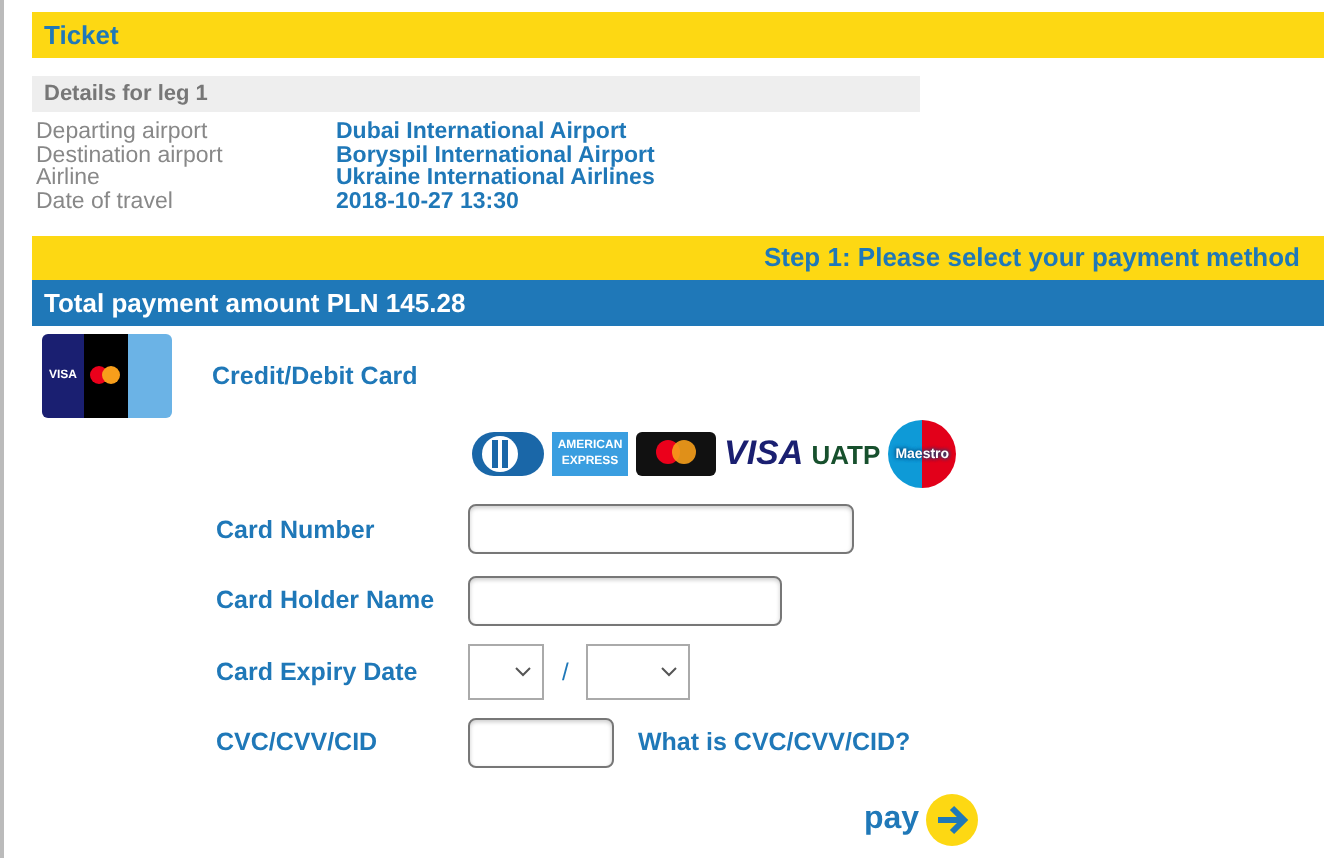  Describe the element at coordinates (315, 376) in the screenshot. I see `payment-method-label: Credit/Debit Card` at that location.